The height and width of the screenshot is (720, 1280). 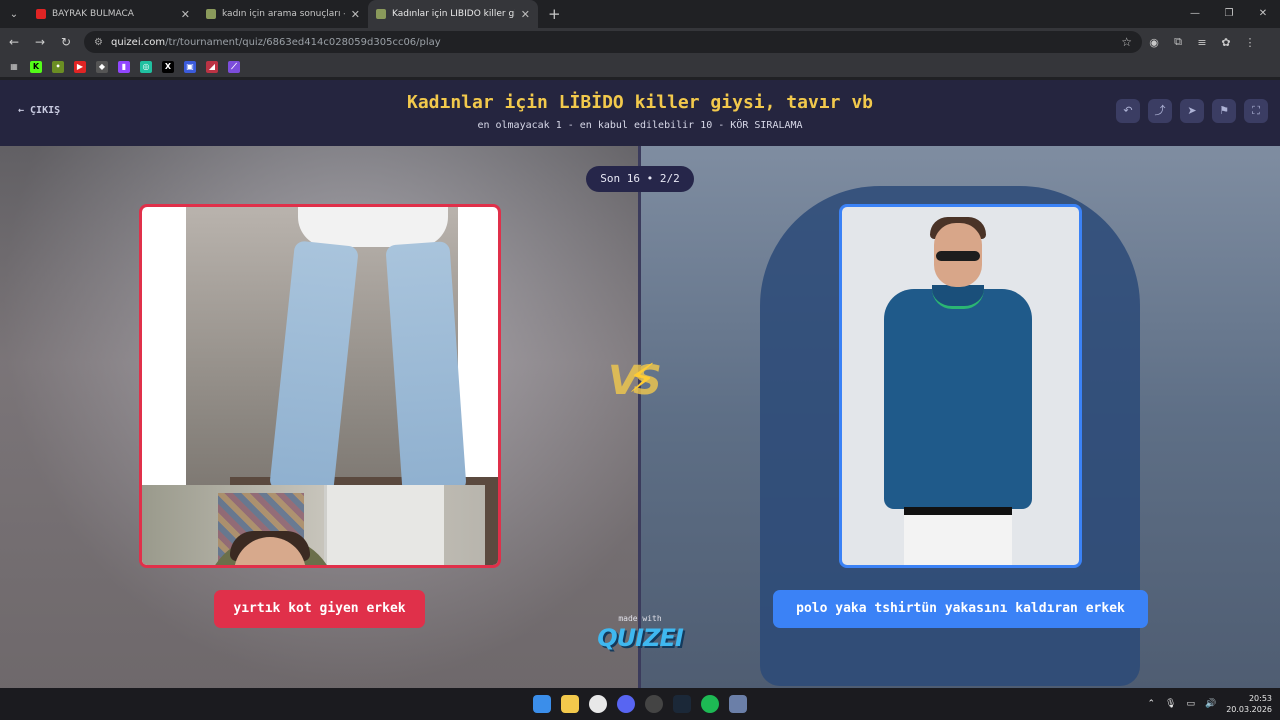 What do you see at coordinates (80, 66) in the screenshot?
I see `youtube-bookmark-icon: ▶` at bounding box center [80, 66].